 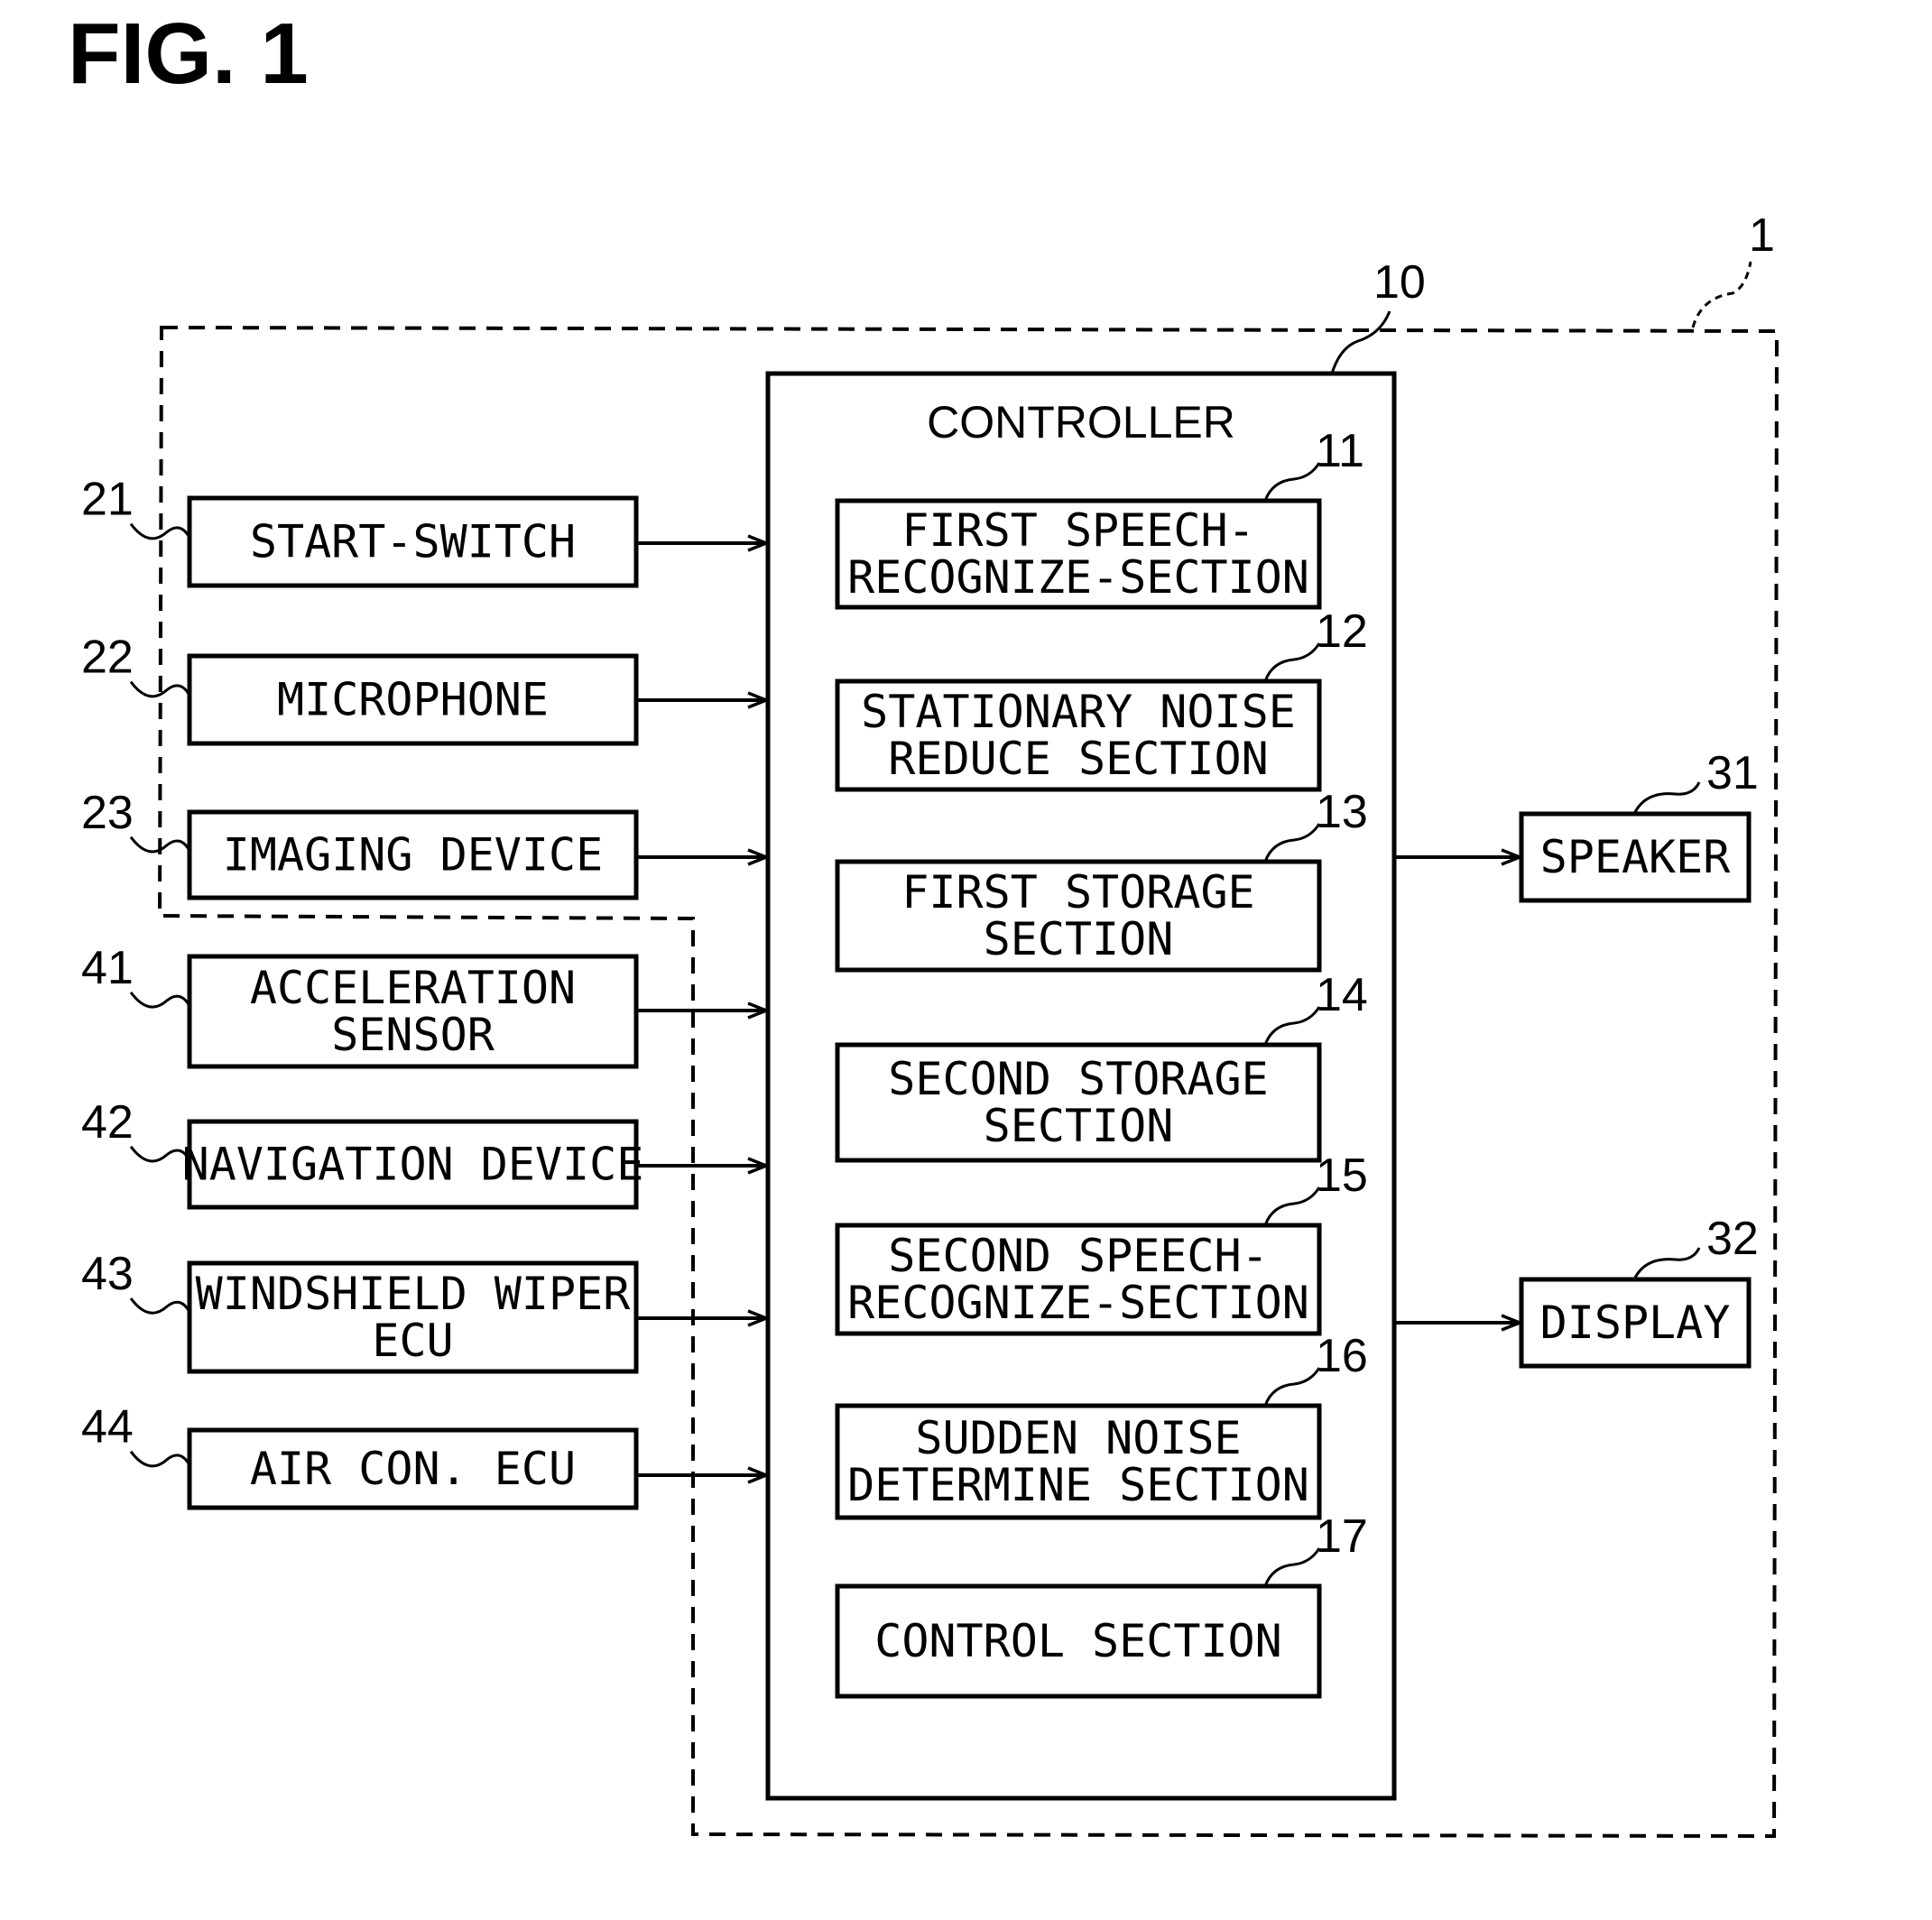 I want to click on input-ref: 44, so click(x=107, y=1427).